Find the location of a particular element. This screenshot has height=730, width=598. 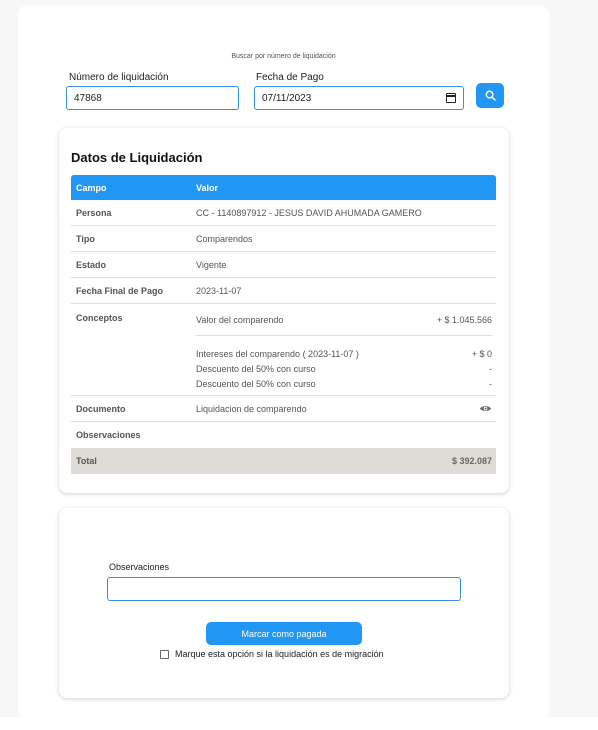

total-value: $ 392.087 is located at coordinates (471, 461).